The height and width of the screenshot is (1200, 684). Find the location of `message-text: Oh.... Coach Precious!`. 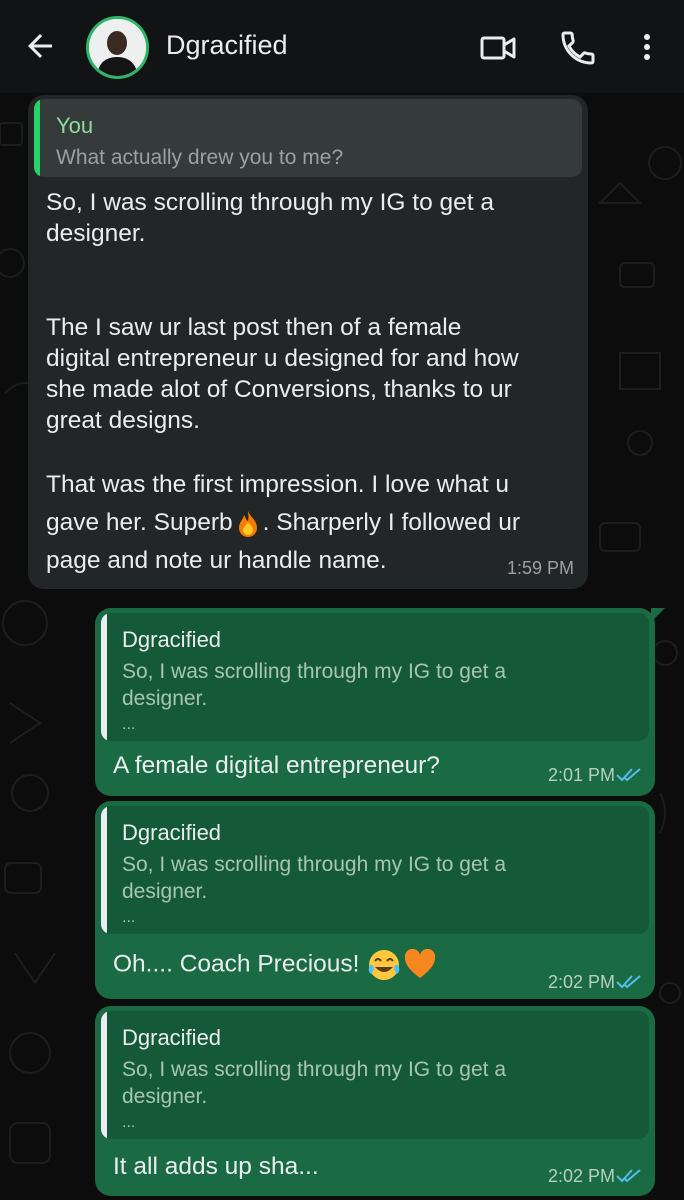

message-text: Oh.... Coach Precious! is located at coordinates (275, 965).